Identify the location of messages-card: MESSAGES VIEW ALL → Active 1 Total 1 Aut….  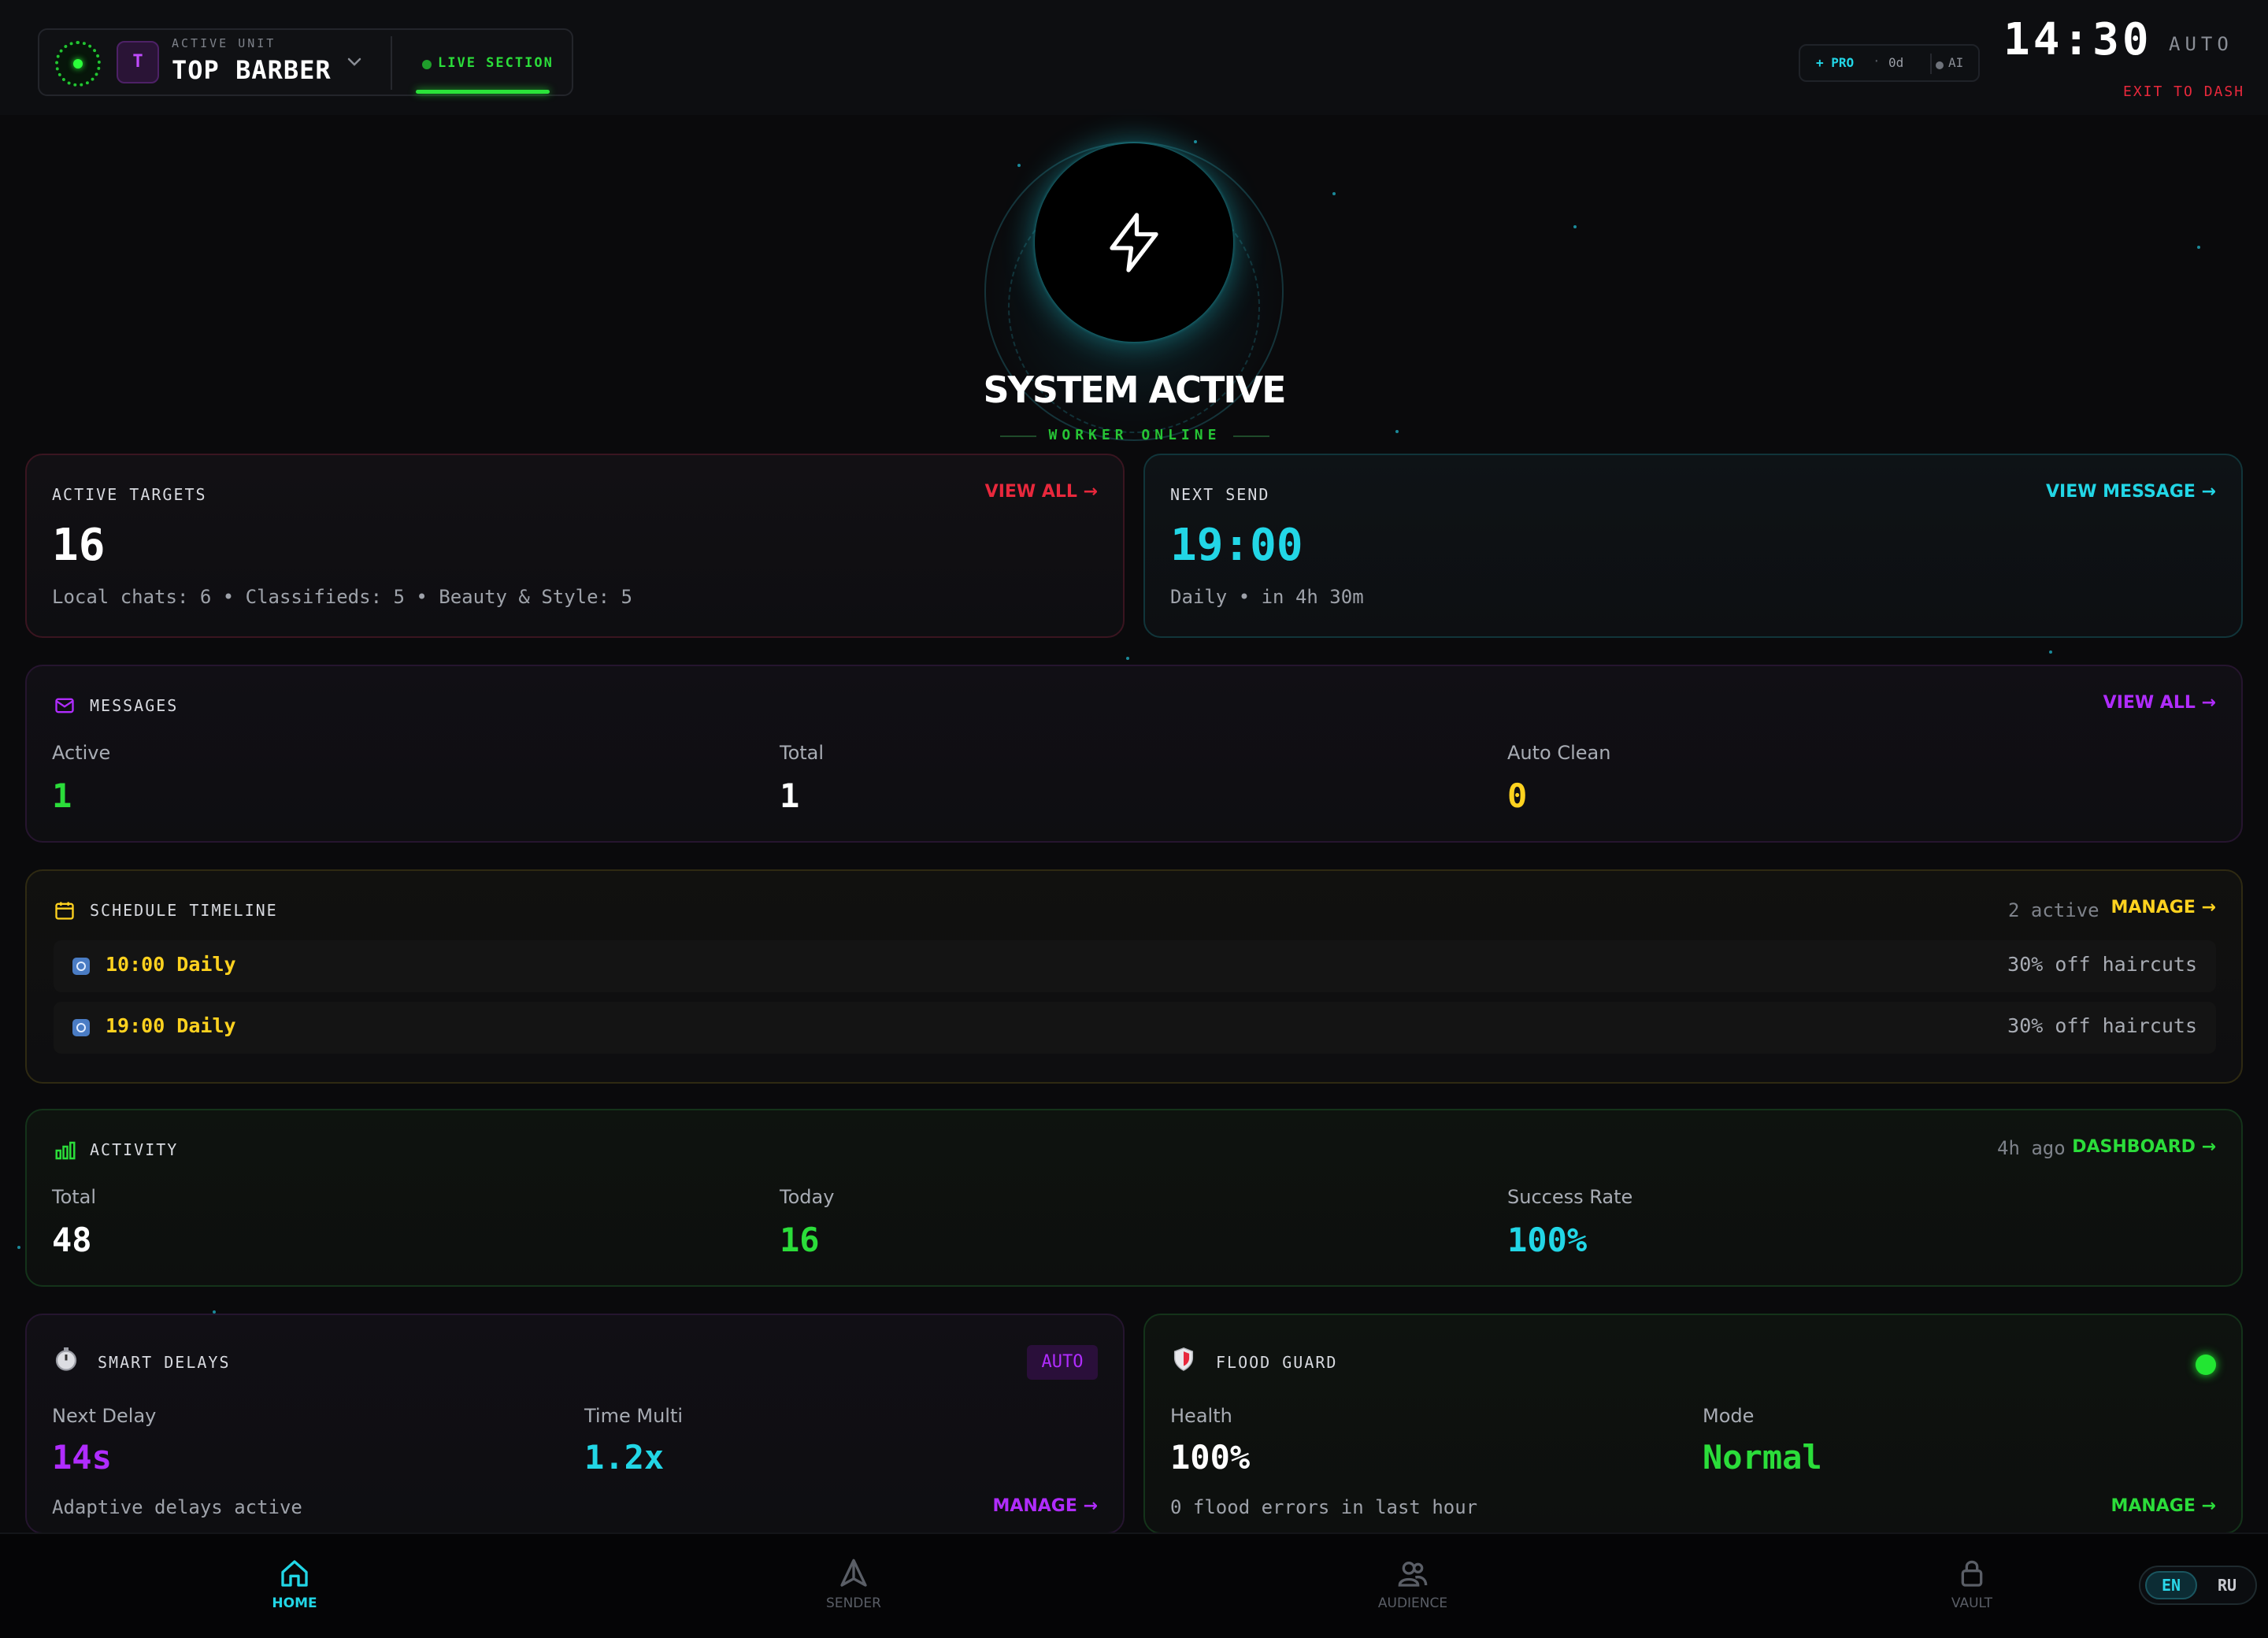
(1134, 754).